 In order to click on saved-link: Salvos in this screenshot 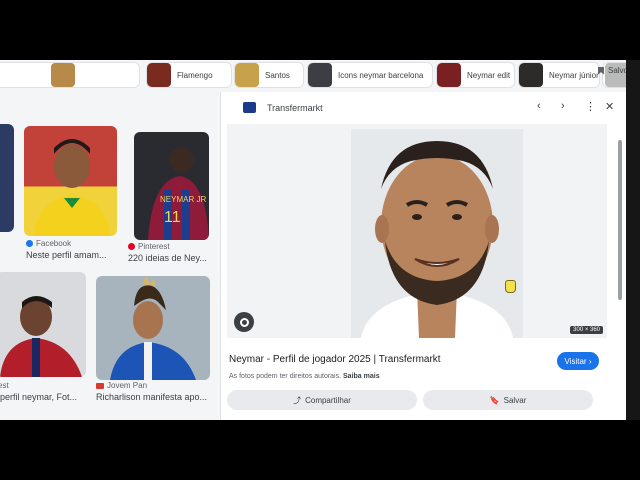, I will do `click(611, 70)`.